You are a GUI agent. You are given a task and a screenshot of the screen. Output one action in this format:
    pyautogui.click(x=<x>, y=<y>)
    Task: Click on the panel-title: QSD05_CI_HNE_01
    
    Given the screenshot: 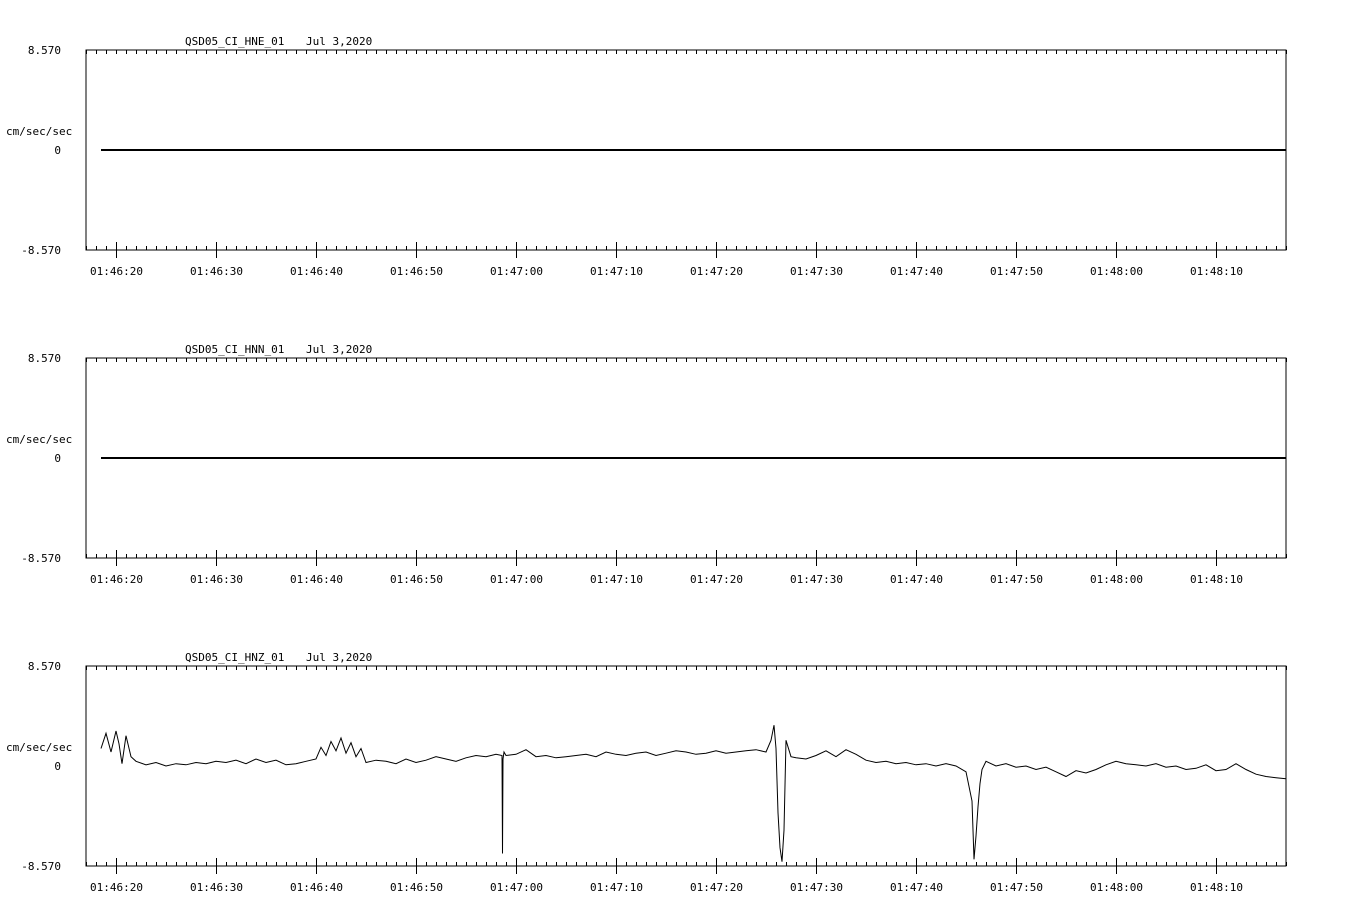 What is the action you would take?
    pyautogui.click(x=234, y=41)
    